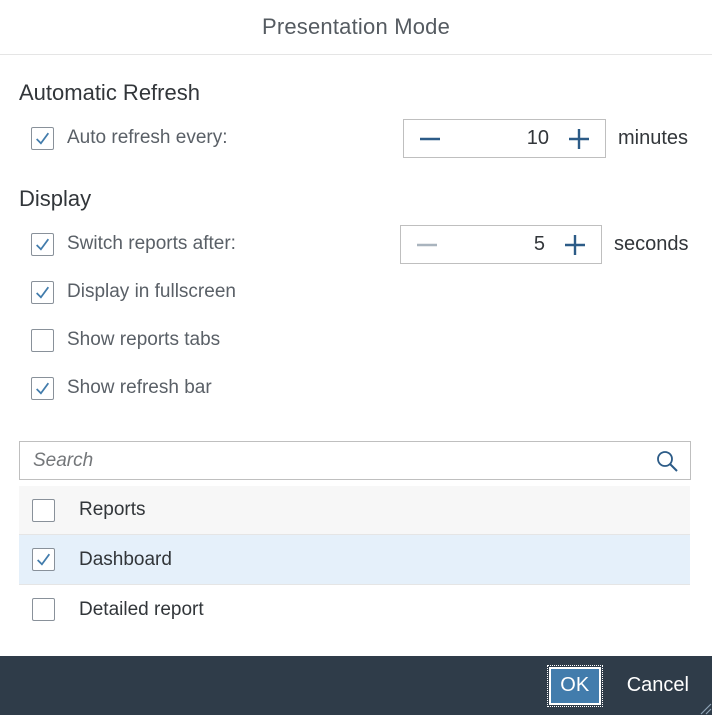 This screenshot has height=715, width=712. I want to click on search-input, so click(332, 460).